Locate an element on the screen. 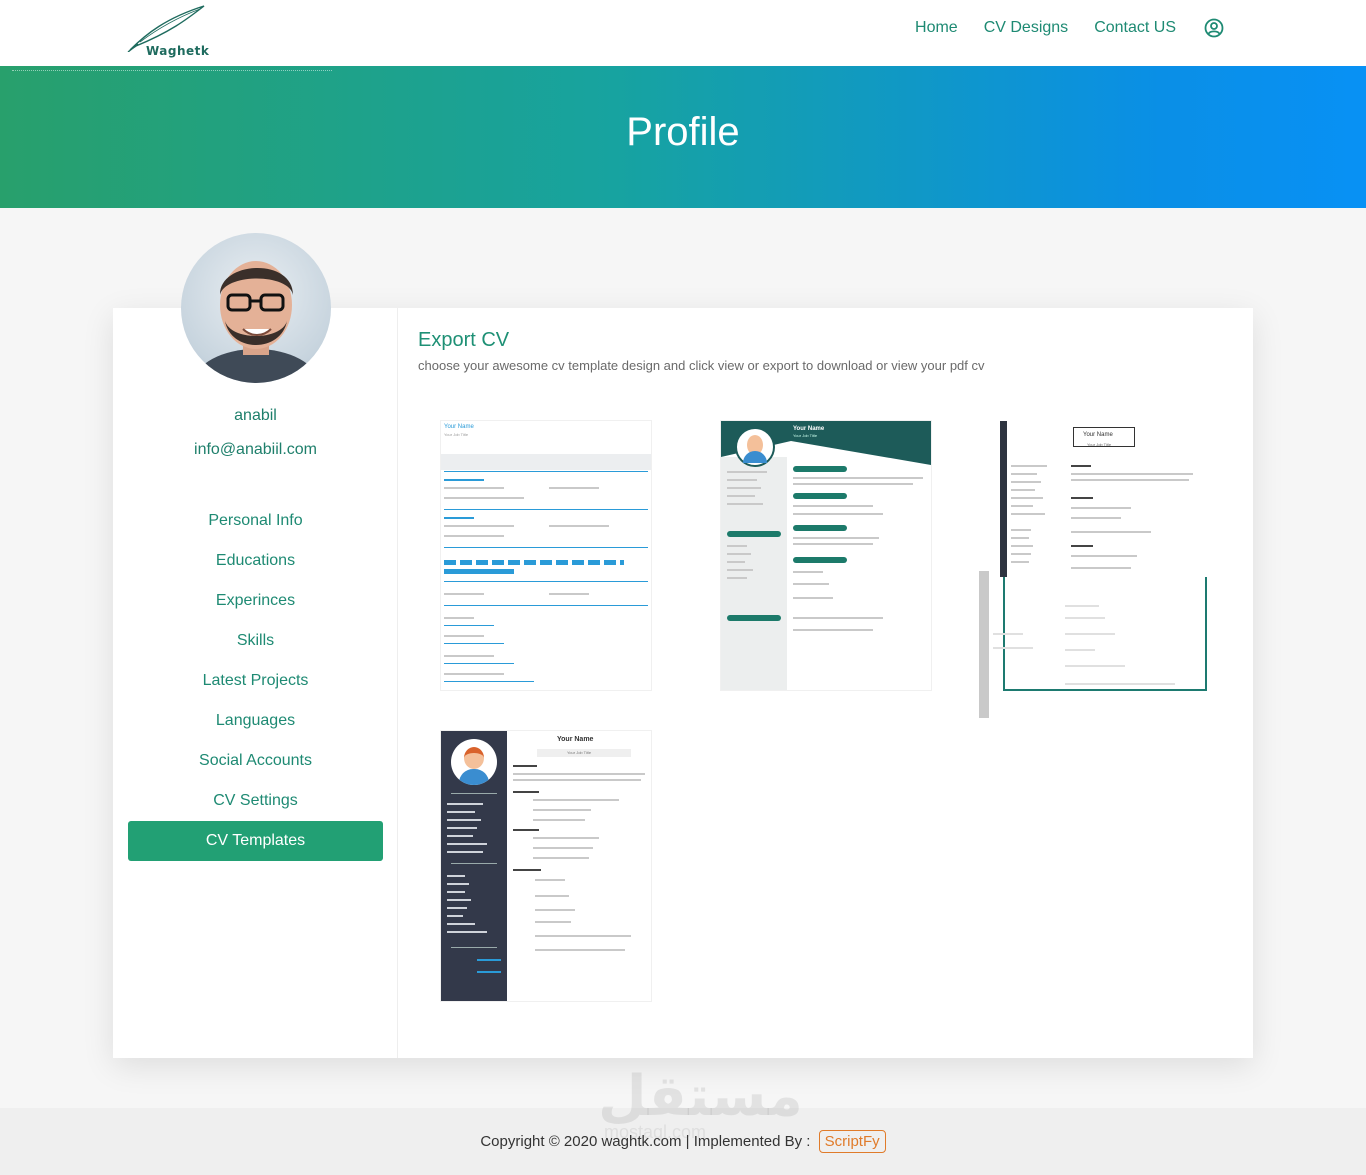 The height and width of the screenshot is (1175, 1366). cv-template-3: Your Name Your Job Title is located at coordinates (1105, 569).